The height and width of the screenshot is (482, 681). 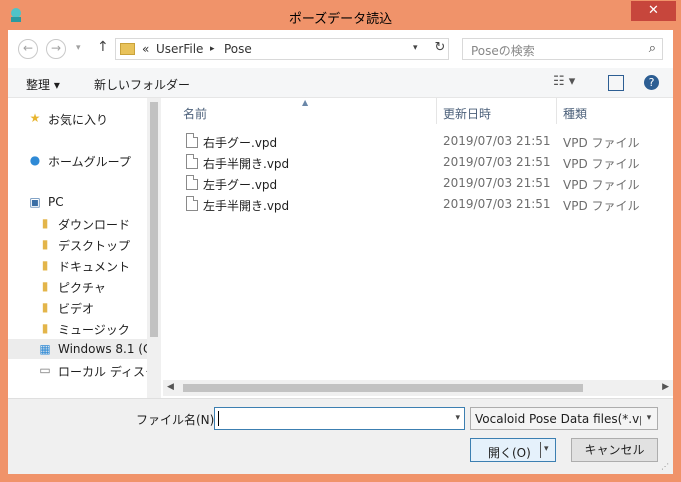 What do you see at coordinates (614, 450) in the screenshot?
I see `cancel-button: キャンセル` at bounding box center [614, 450].